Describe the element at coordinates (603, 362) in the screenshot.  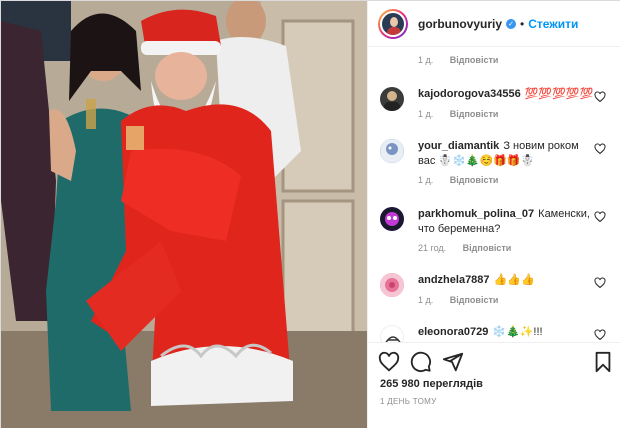
I see `bookmark-icon` at that location.